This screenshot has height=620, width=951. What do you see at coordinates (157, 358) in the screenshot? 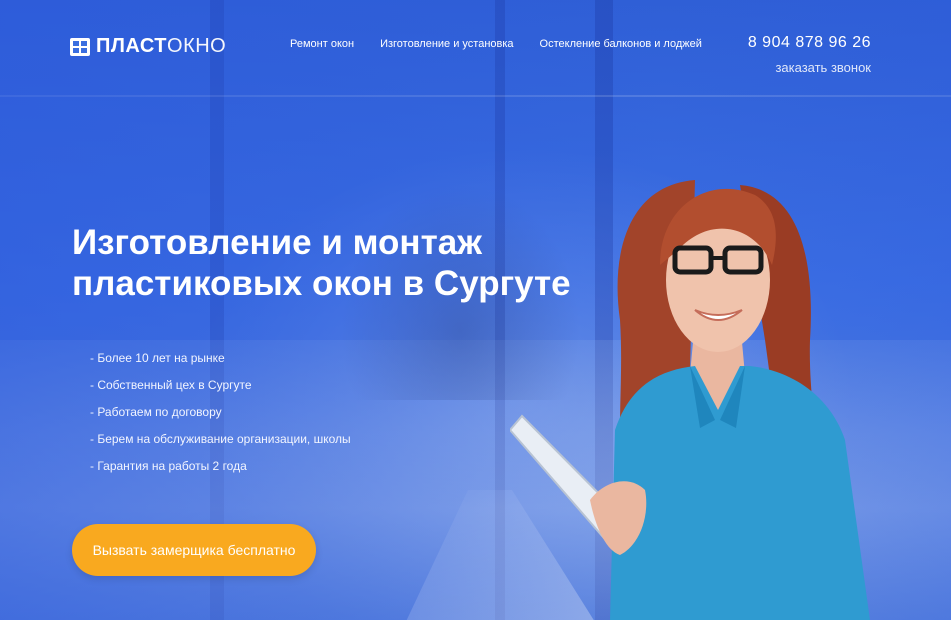
I see `feature-item: - Более 10 лет на рынке` at bounding box center [157, 358].